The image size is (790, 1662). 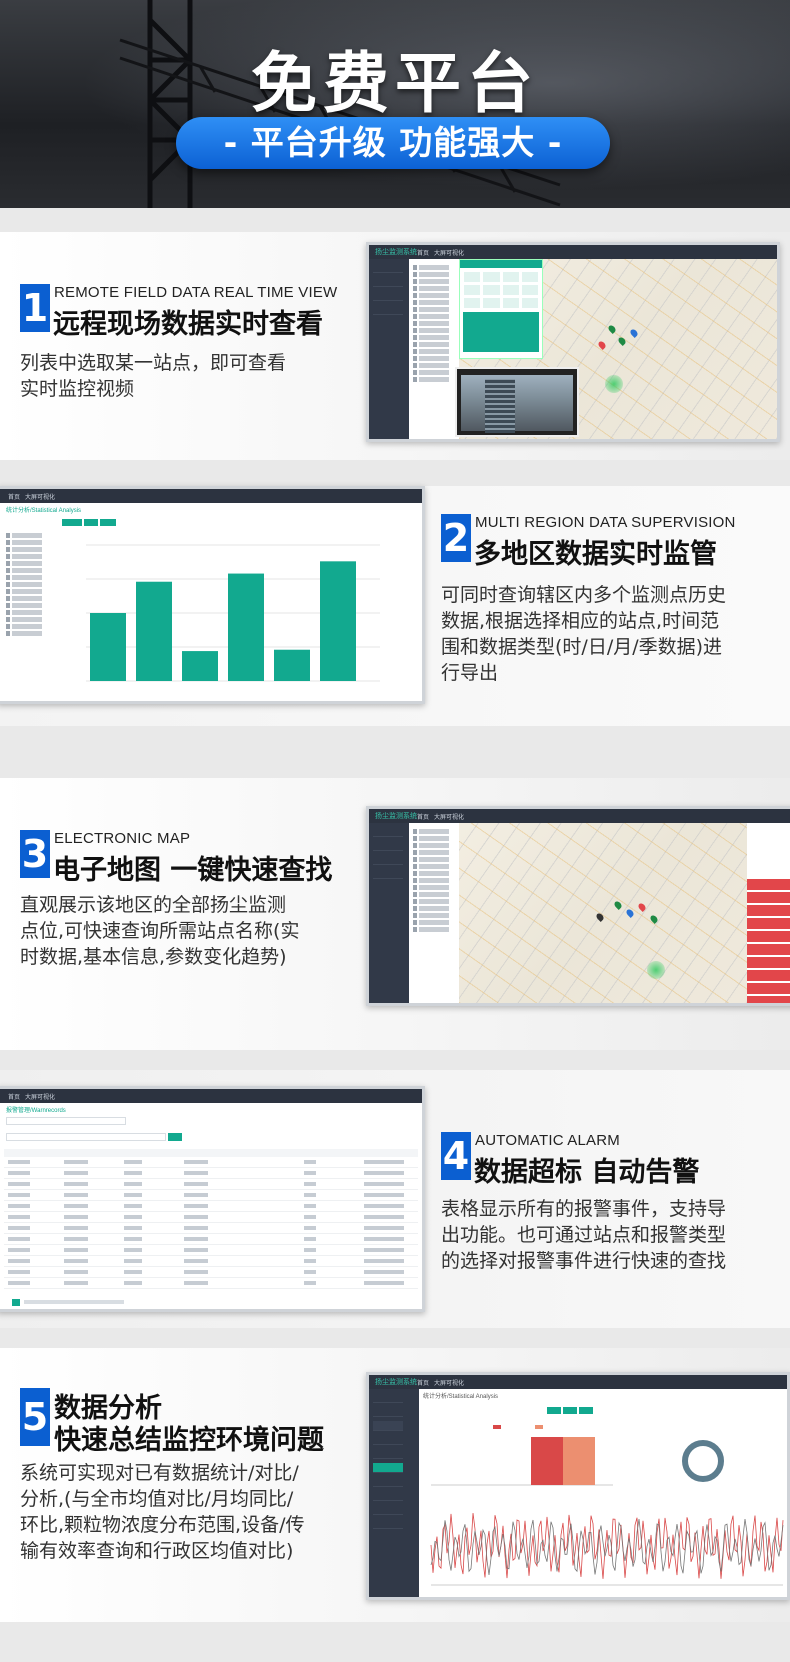 What do you see at coordinates (188, 324) in the screenshot?
I see `feature-title: 远程现场数据实时查看` at bounding box center [188, 324].